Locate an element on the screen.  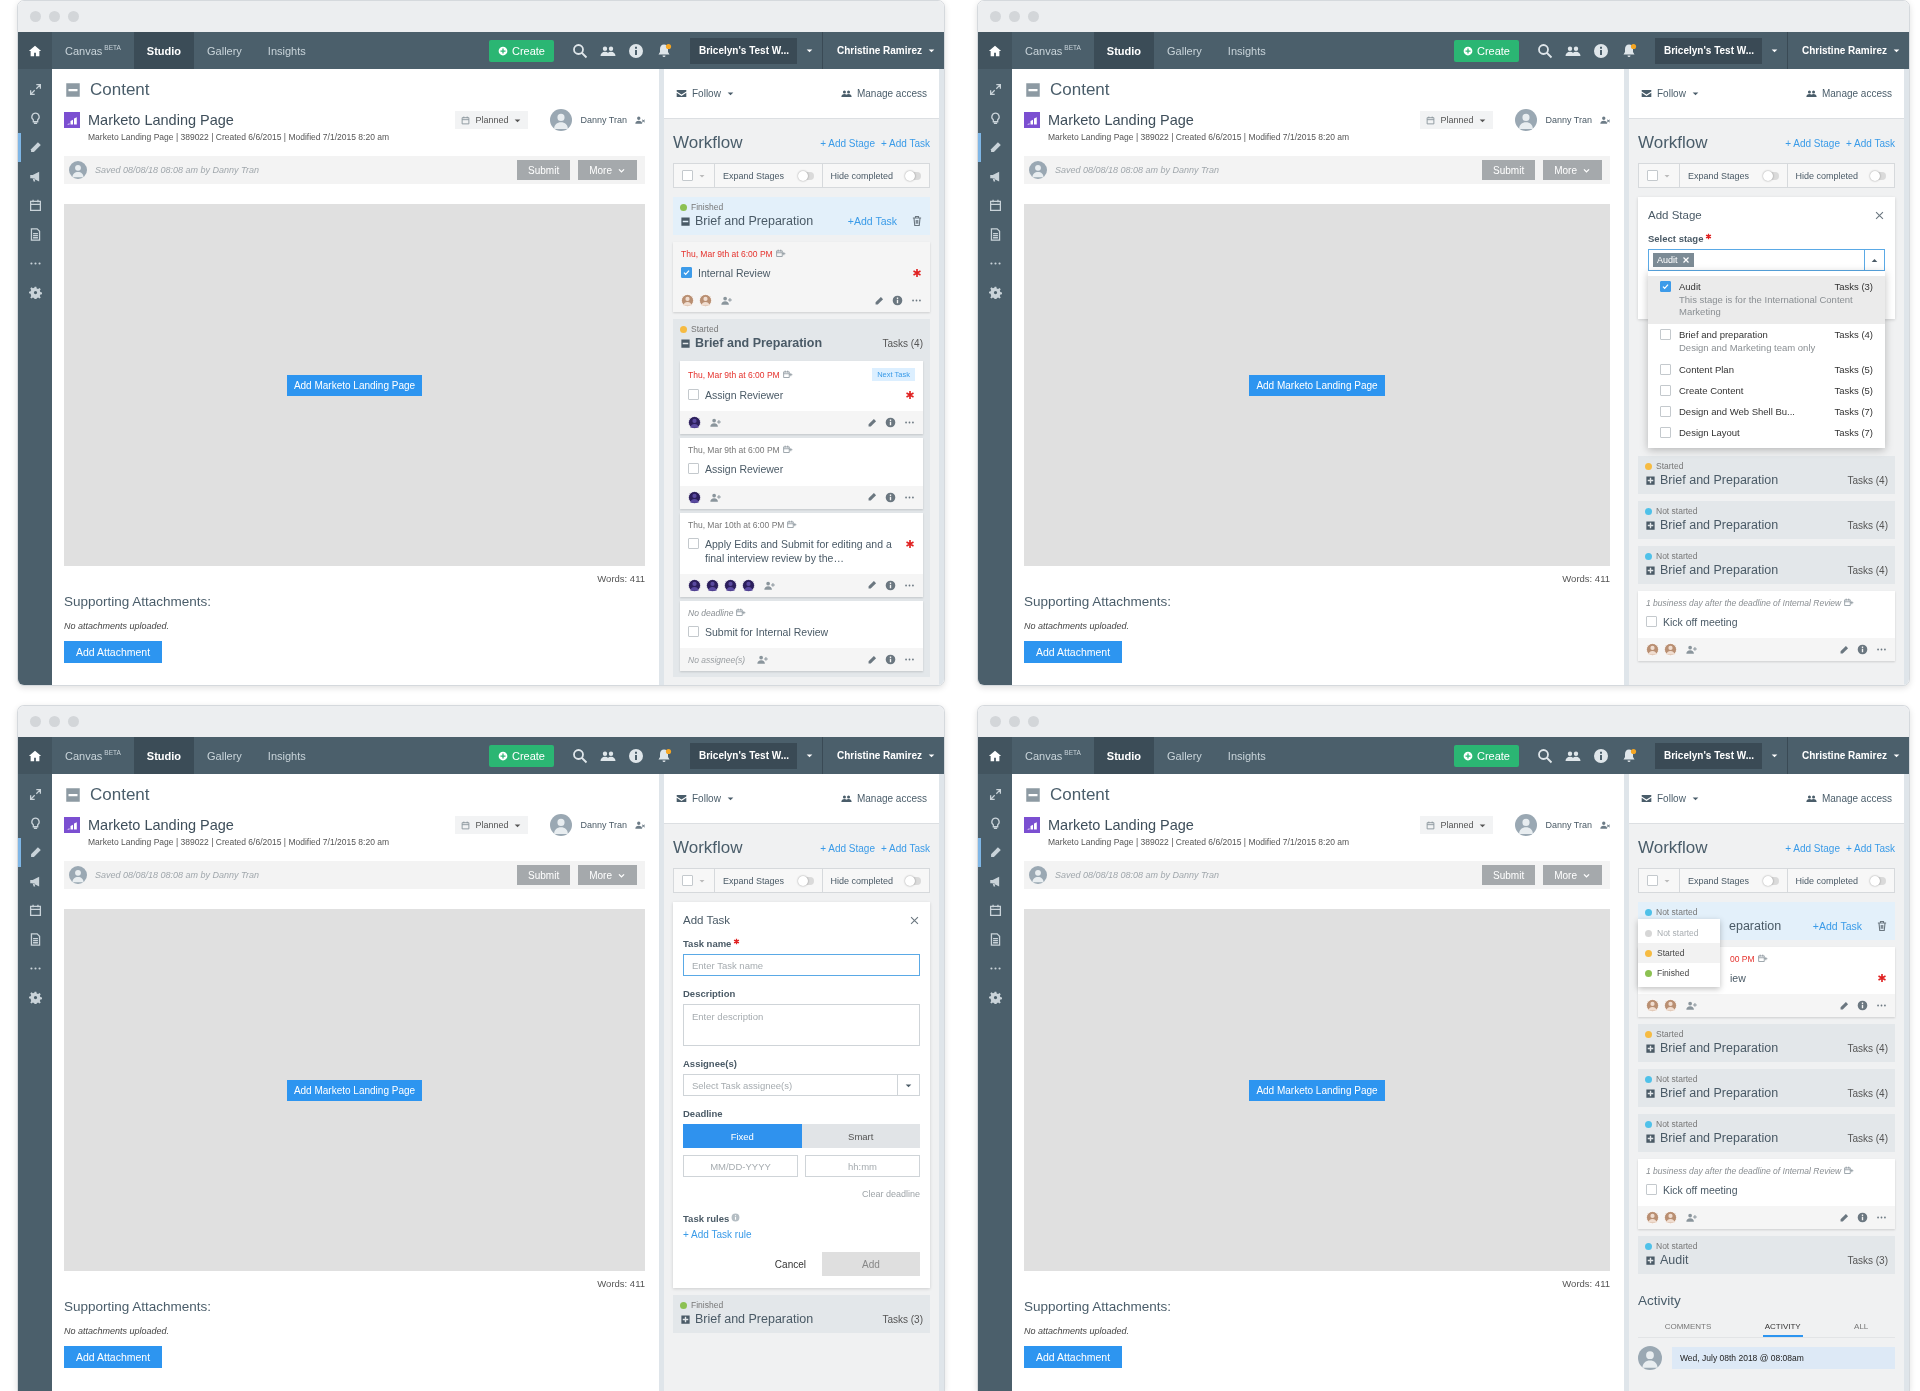
cancel-button: Cancel is located at coordinates (790, 1264).